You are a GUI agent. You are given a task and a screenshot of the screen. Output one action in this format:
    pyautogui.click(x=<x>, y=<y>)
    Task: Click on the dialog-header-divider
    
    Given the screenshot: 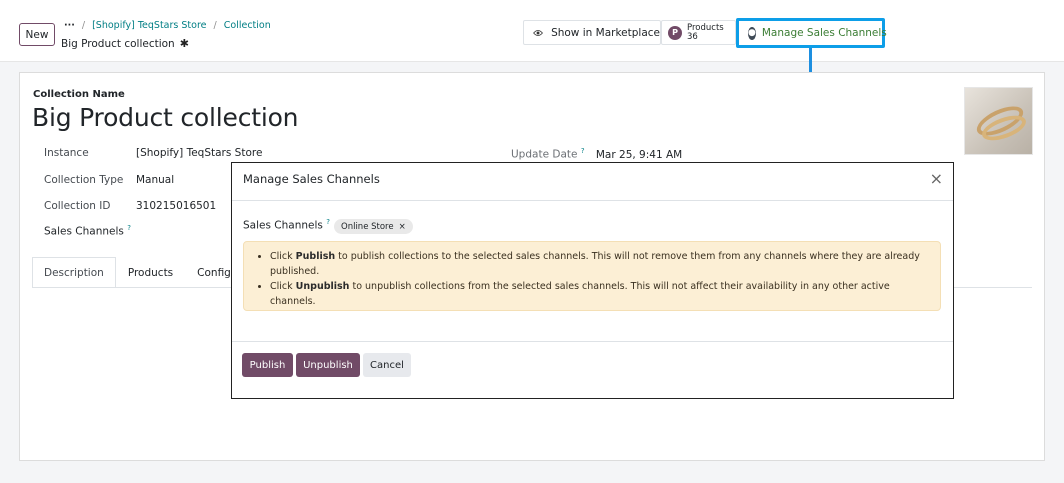 What is the action you would take?
    pyautogui.click(x=592, y=200)
    